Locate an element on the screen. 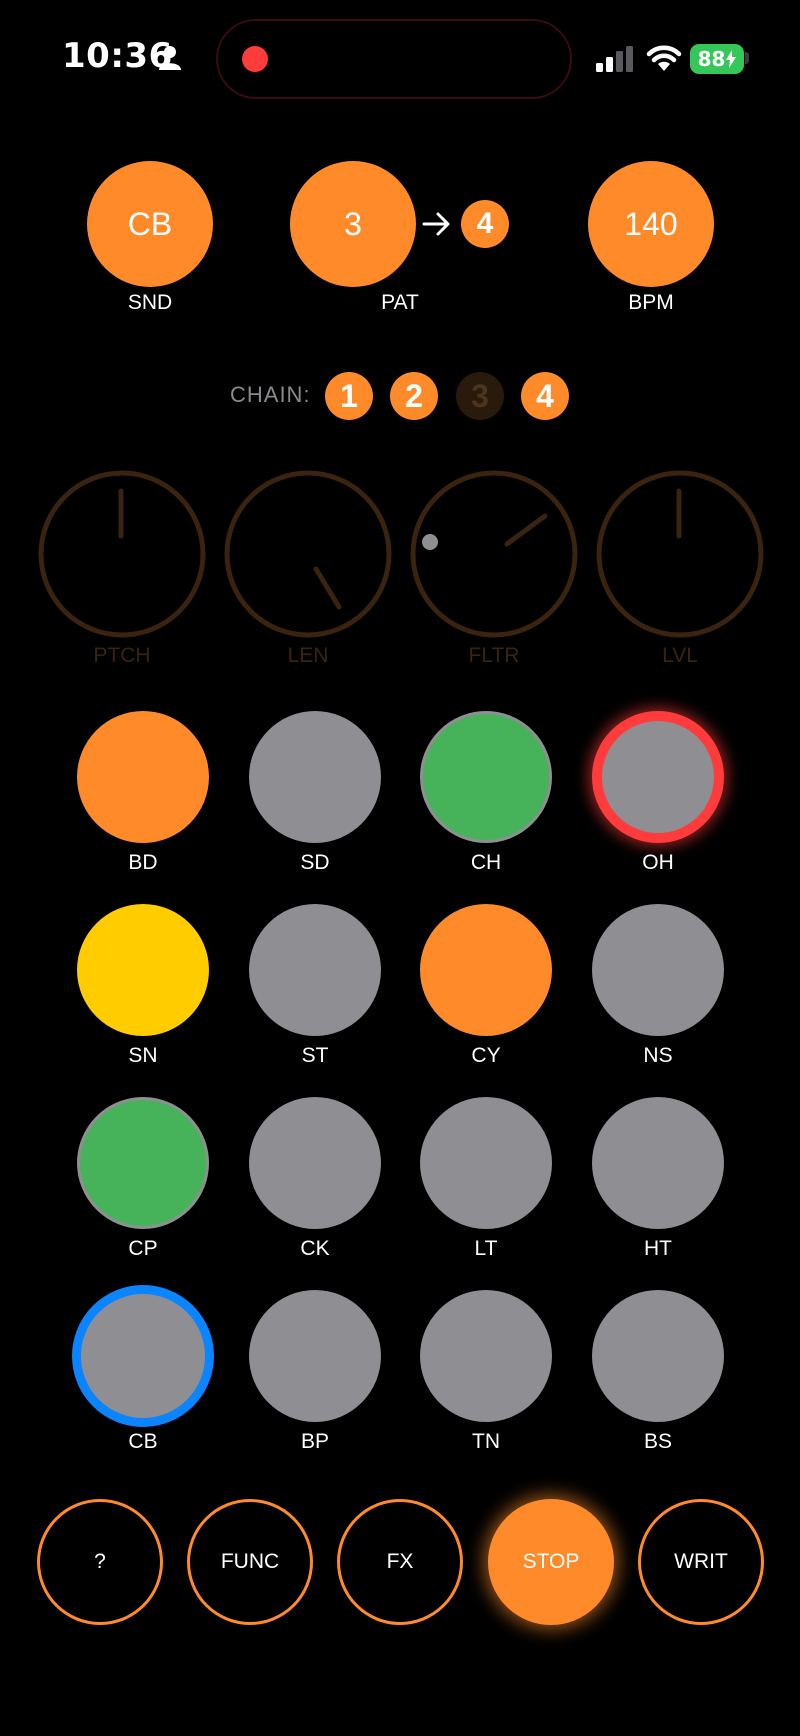 This screenshot has width=800, height=1736. help-button: ? is located at coordinates (100, 1562).